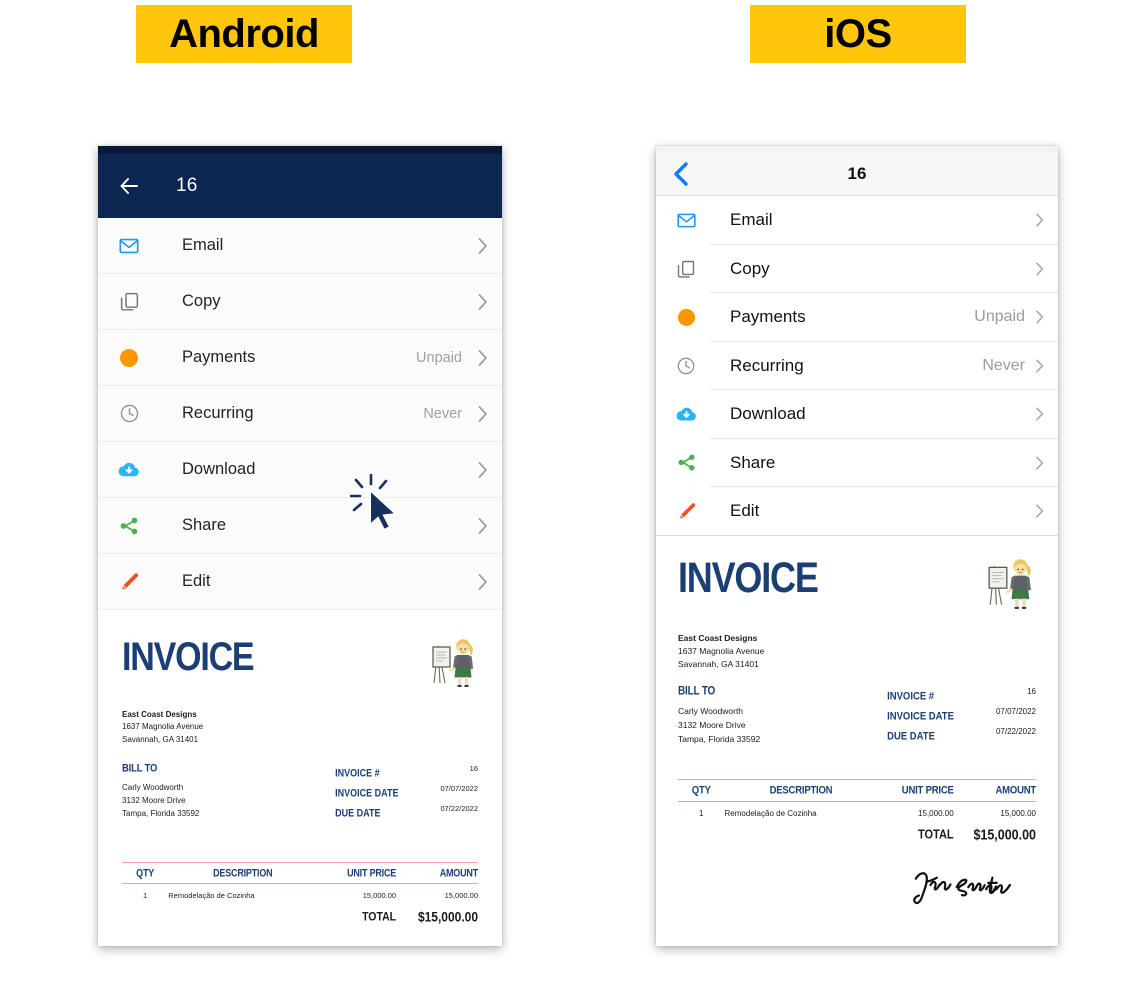 This screenshot has width=1122, height=1000. I want to click on platform-badge-android-label: Android, so click(244, 33).